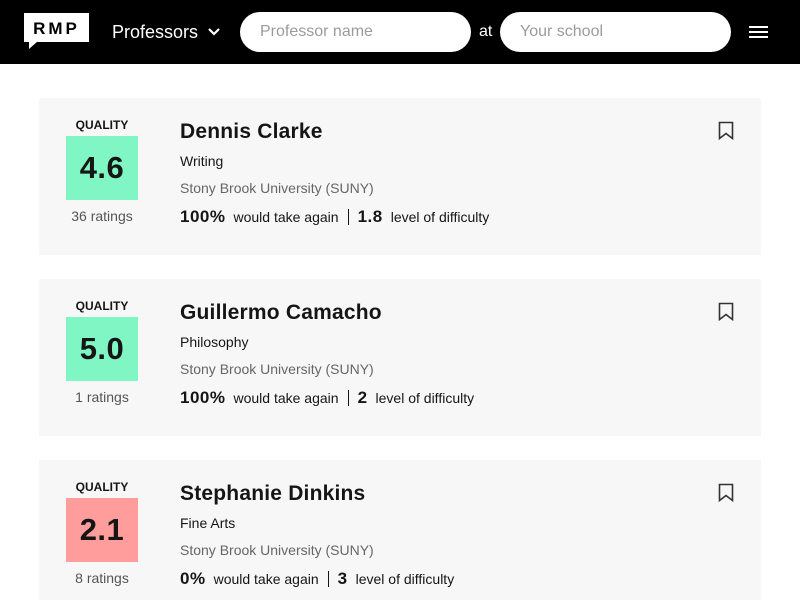  I want to click on rmp-logo: RMP, so click(56, 31).